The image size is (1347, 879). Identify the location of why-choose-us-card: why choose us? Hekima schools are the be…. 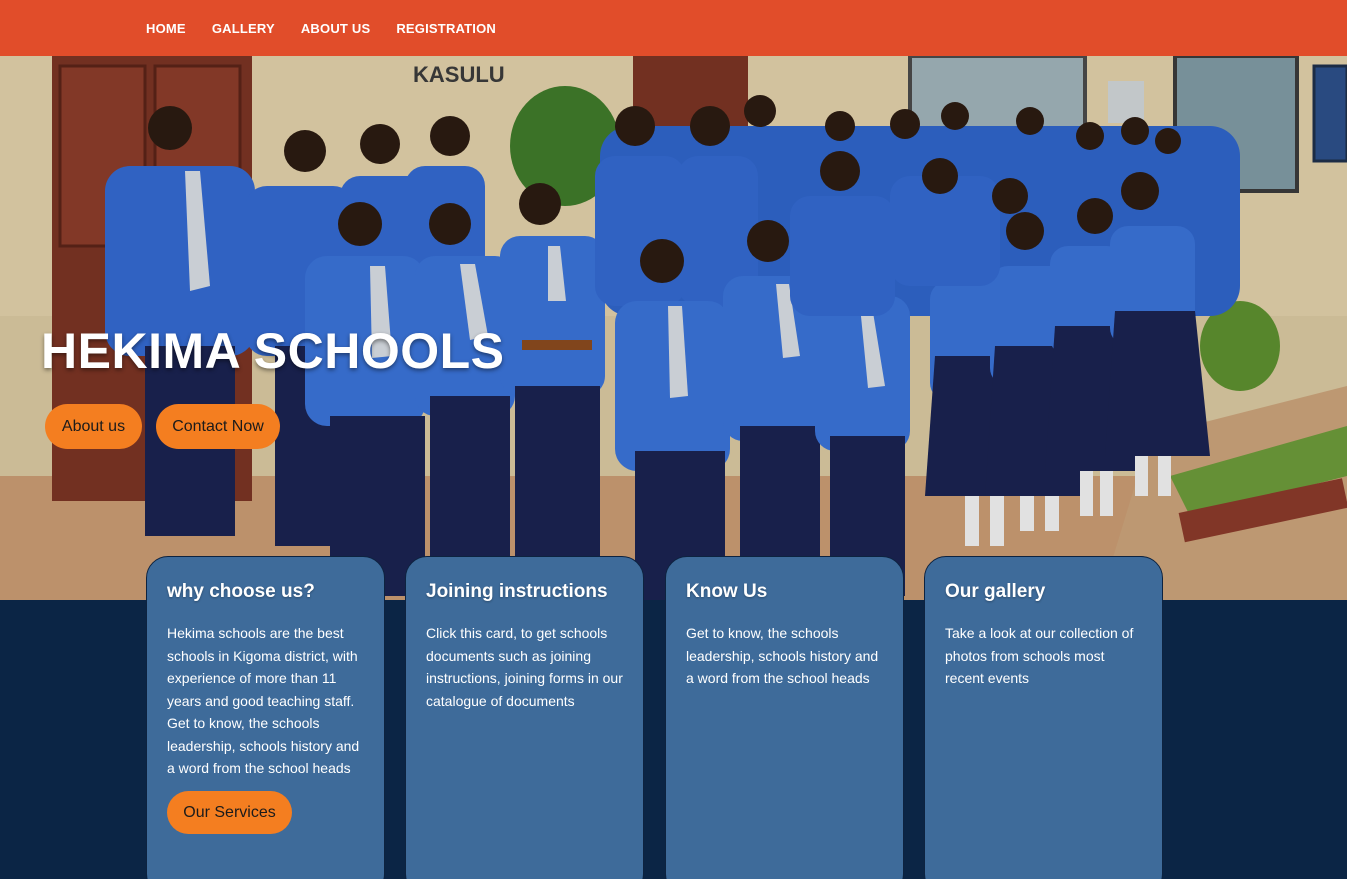
(265, 717).